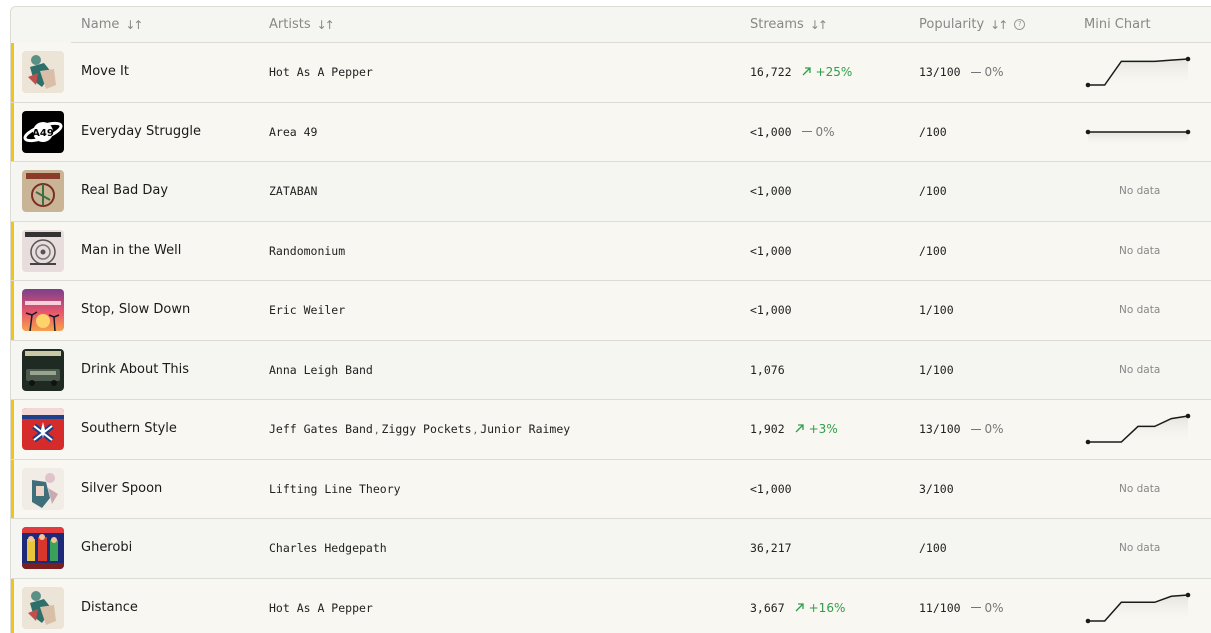 This screenshot has height=633, width=1211. I want to click on streams-value: 1,076, so click(767, 370).